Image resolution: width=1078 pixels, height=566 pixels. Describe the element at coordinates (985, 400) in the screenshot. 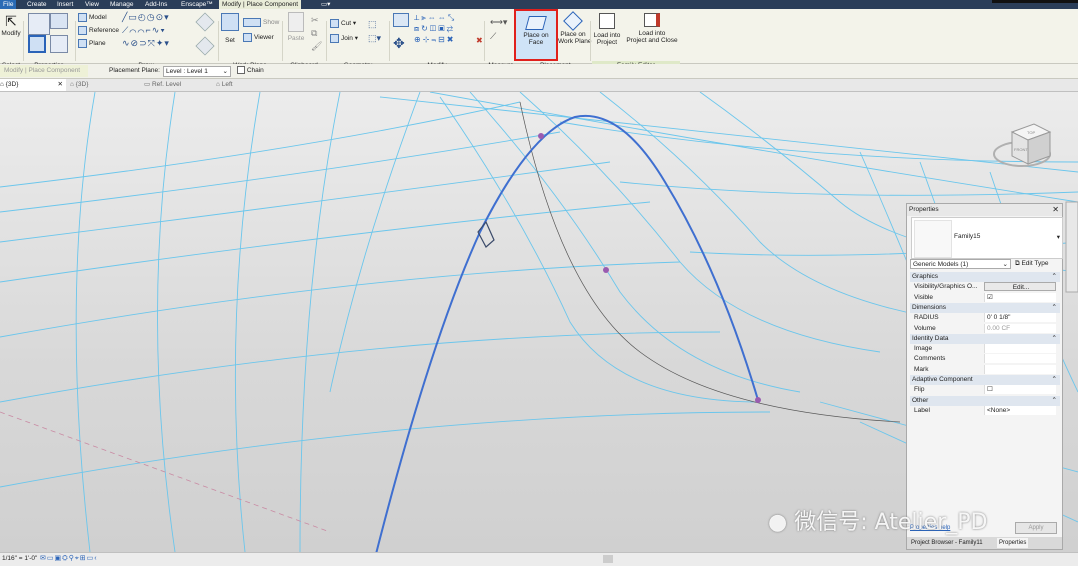

I see `property-category: Other ⌃` at that location.